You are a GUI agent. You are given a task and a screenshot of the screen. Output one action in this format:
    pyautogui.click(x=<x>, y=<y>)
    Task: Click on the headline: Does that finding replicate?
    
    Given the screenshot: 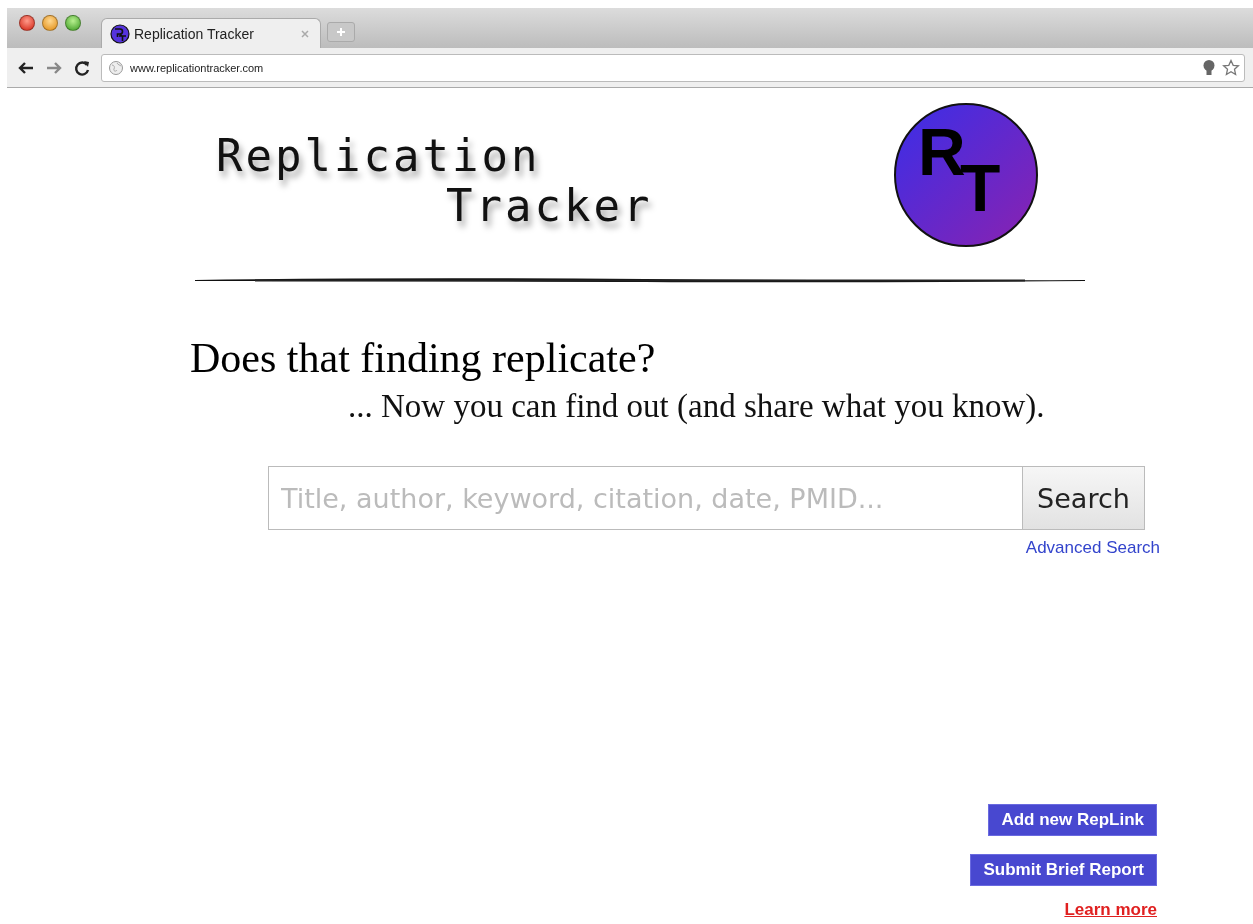 What is the action you would take?
    pyautogui.click(x=423, y=358)
    